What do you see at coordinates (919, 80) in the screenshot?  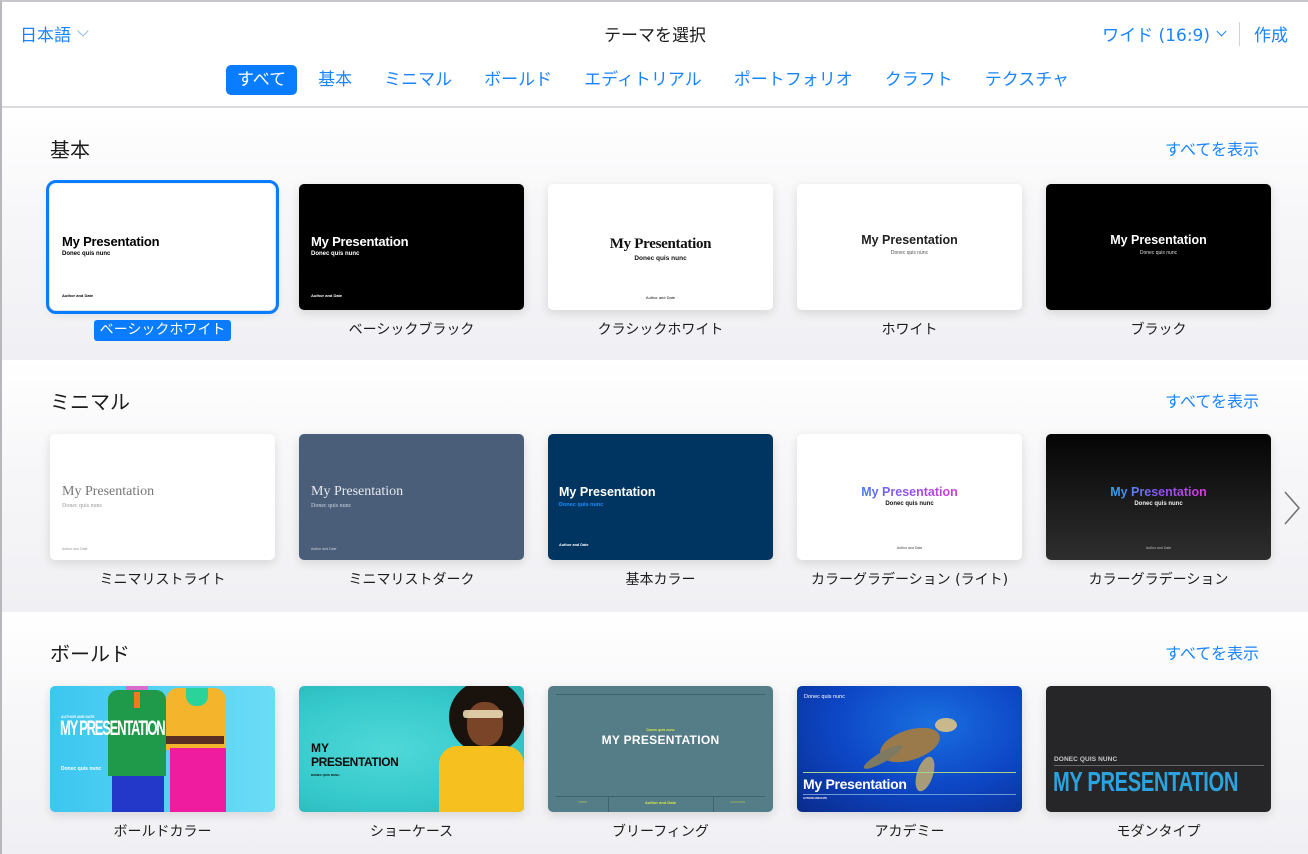 I see `tab-craft: クラフト` at bounding box center [919, 80].